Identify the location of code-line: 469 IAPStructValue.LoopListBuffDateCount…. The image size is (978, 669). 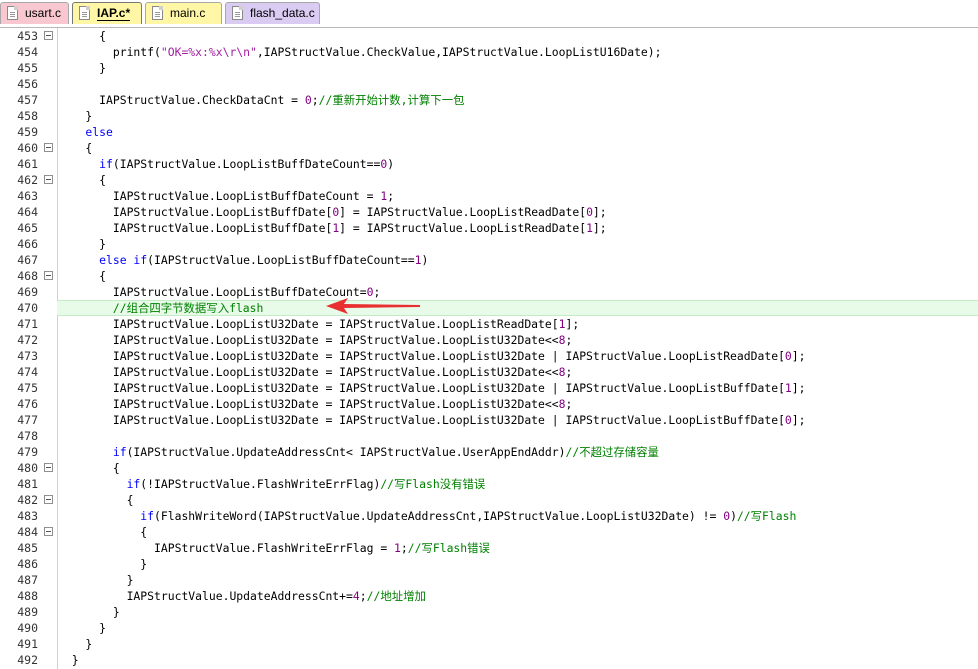
(489, 292).